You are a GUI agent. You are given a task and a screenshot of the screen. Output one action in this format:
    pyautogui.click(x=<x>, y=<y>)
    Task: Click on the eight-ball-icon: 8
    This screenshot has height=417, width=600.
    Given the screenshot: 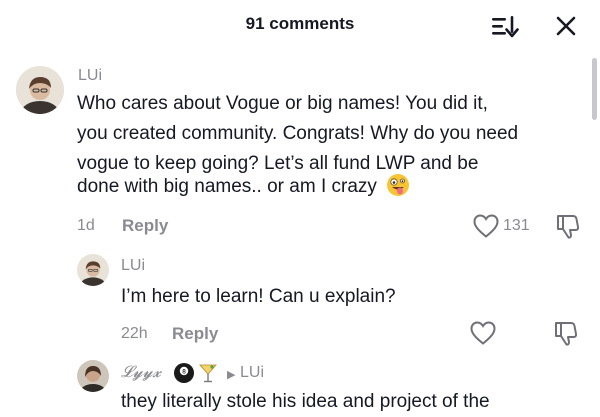 What is the action you would take?
    pyautogui.click(x=184, y=375)
    